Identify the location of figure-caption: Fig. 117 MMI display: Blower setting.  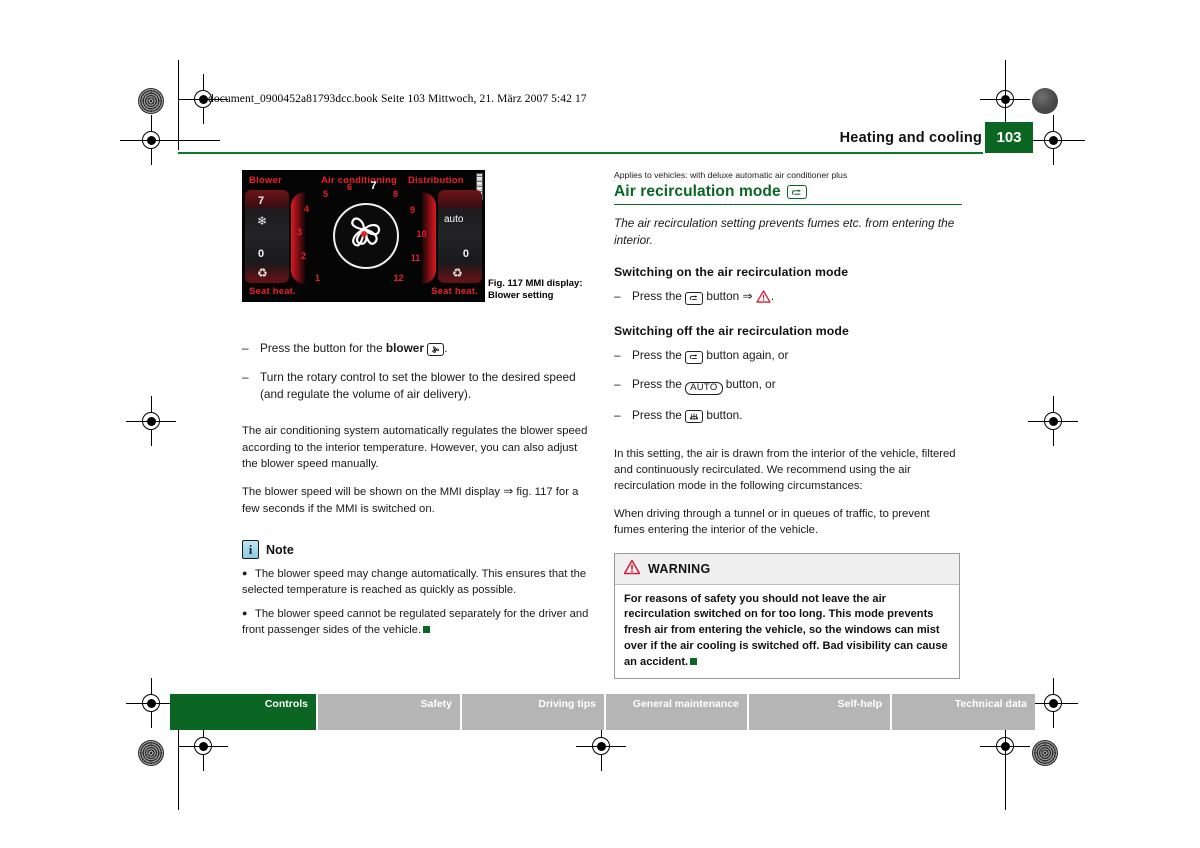
(540, 290).